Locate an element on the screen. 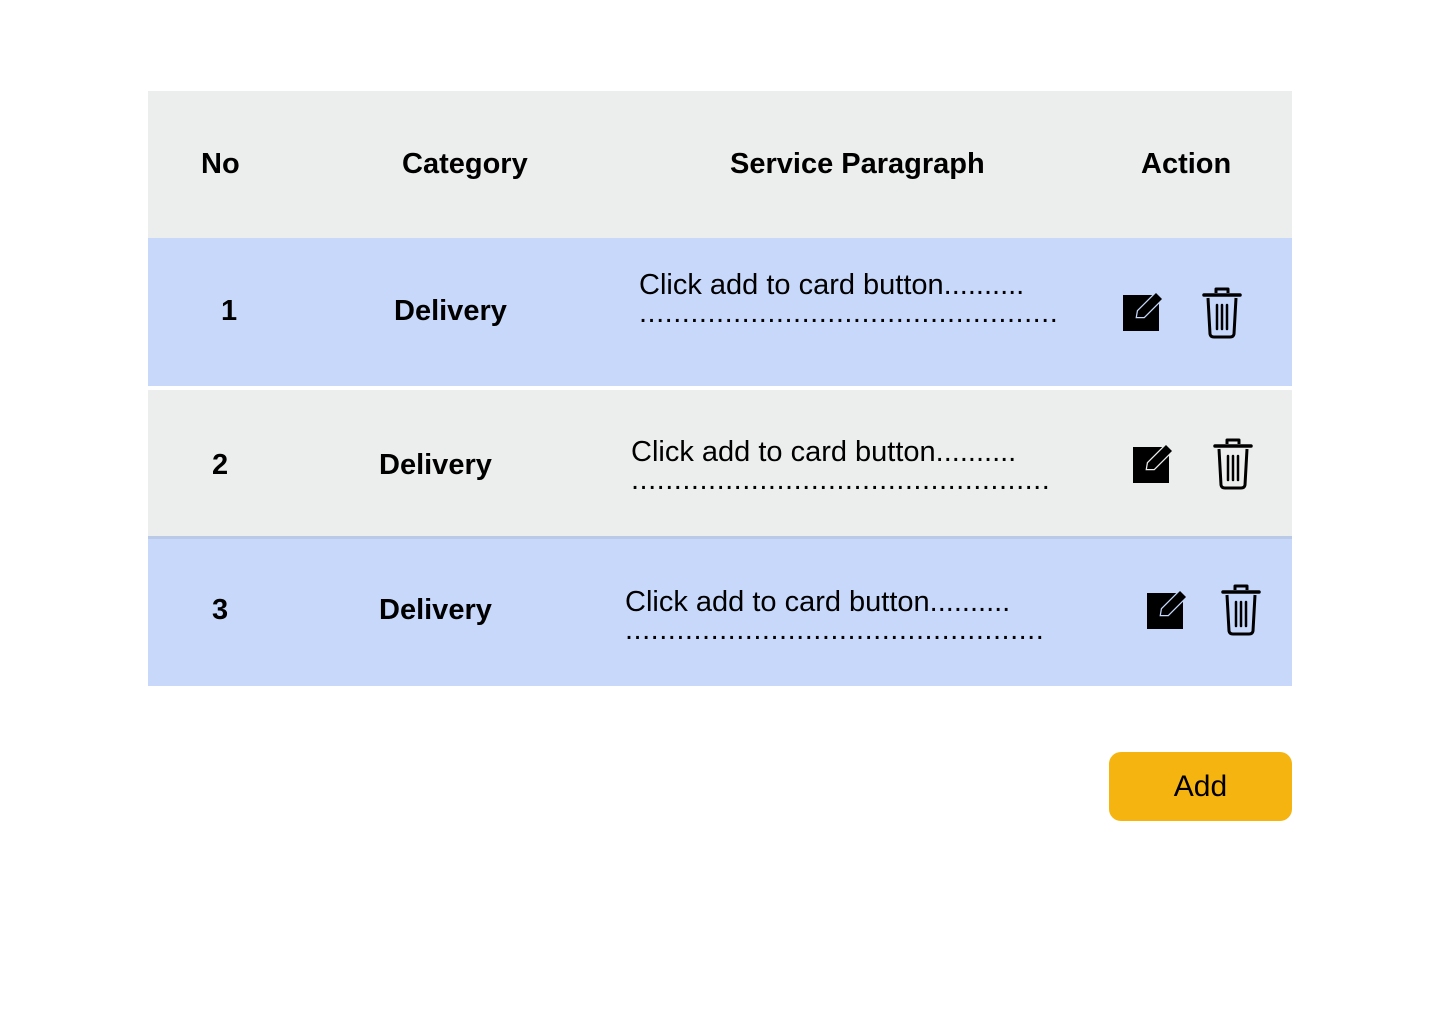  add-button: Add is located at coordinates (1200, 786).